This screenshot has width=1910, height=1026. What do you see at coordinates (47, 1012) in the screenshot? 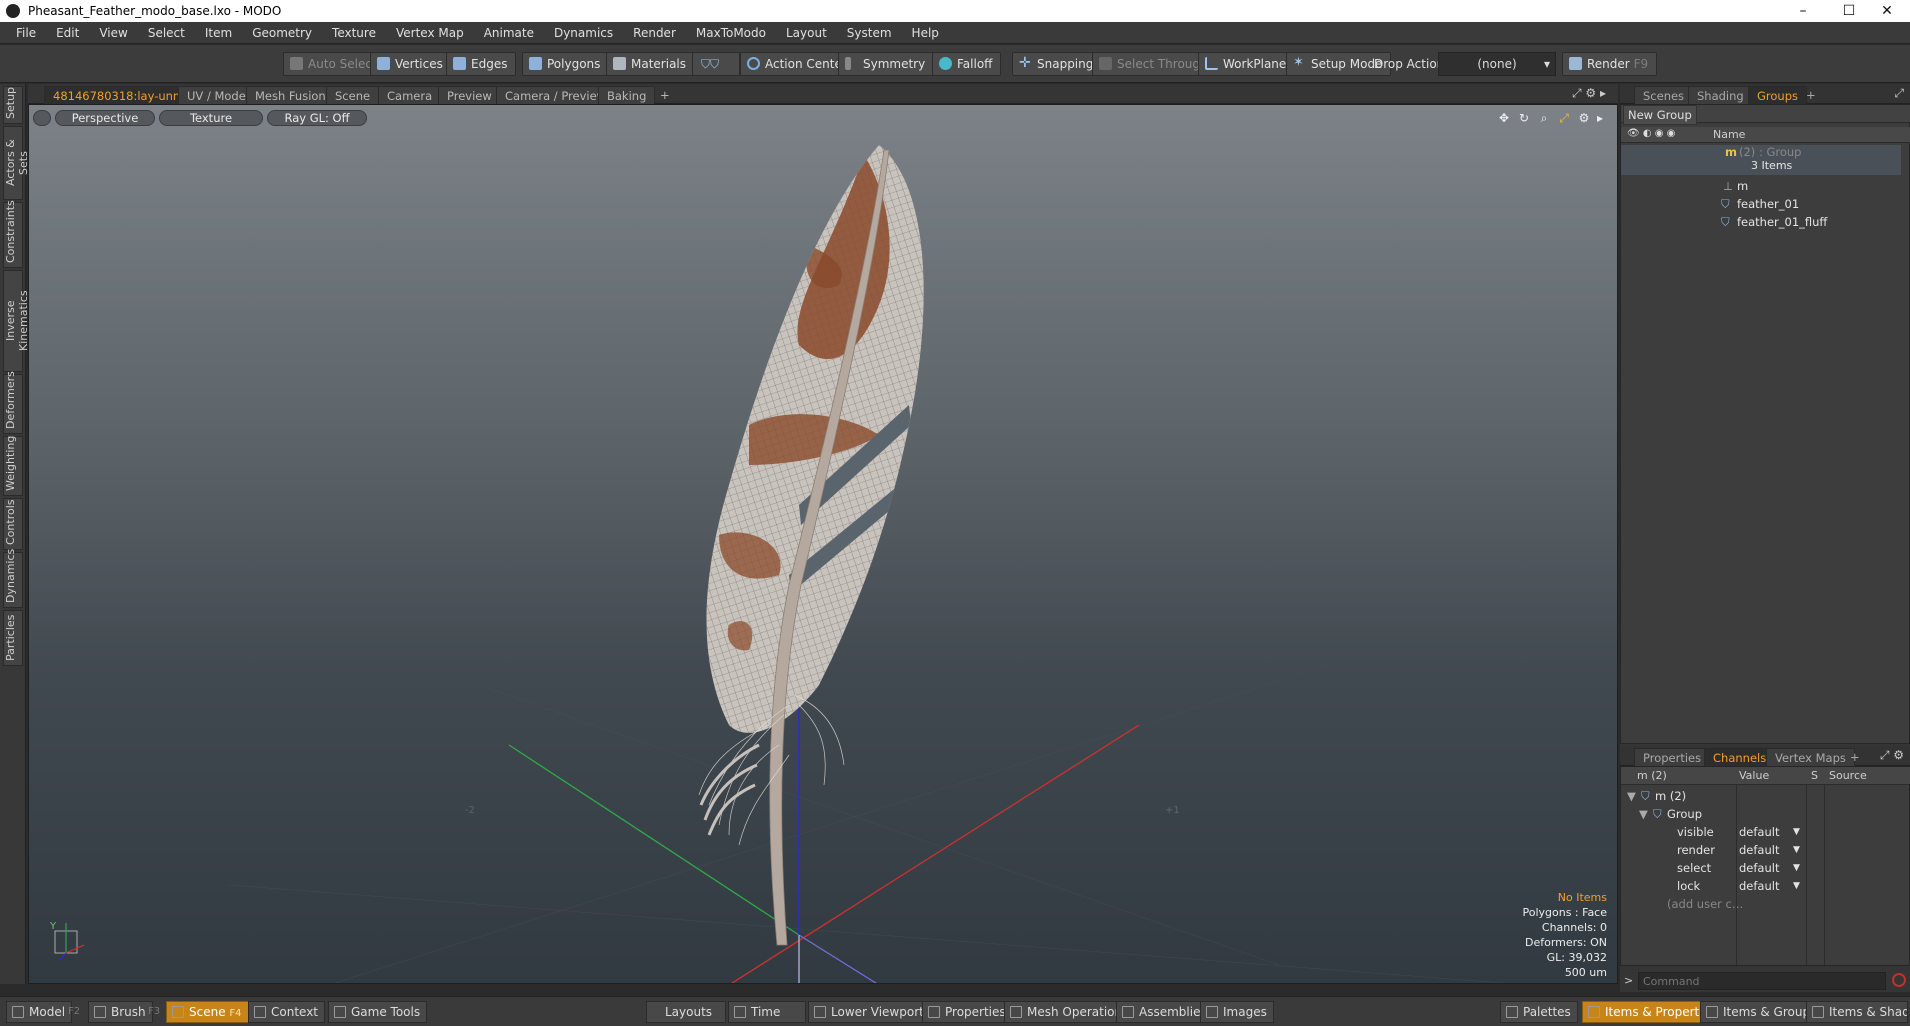
I see `model-label: Model` at bounding box center [47, 1012].